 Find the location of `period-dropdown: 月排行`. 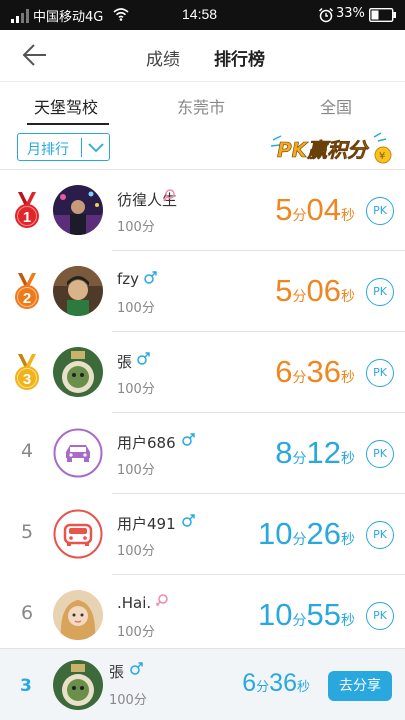

period-dropdown: 月排行 is located at coordinates (63, 147).